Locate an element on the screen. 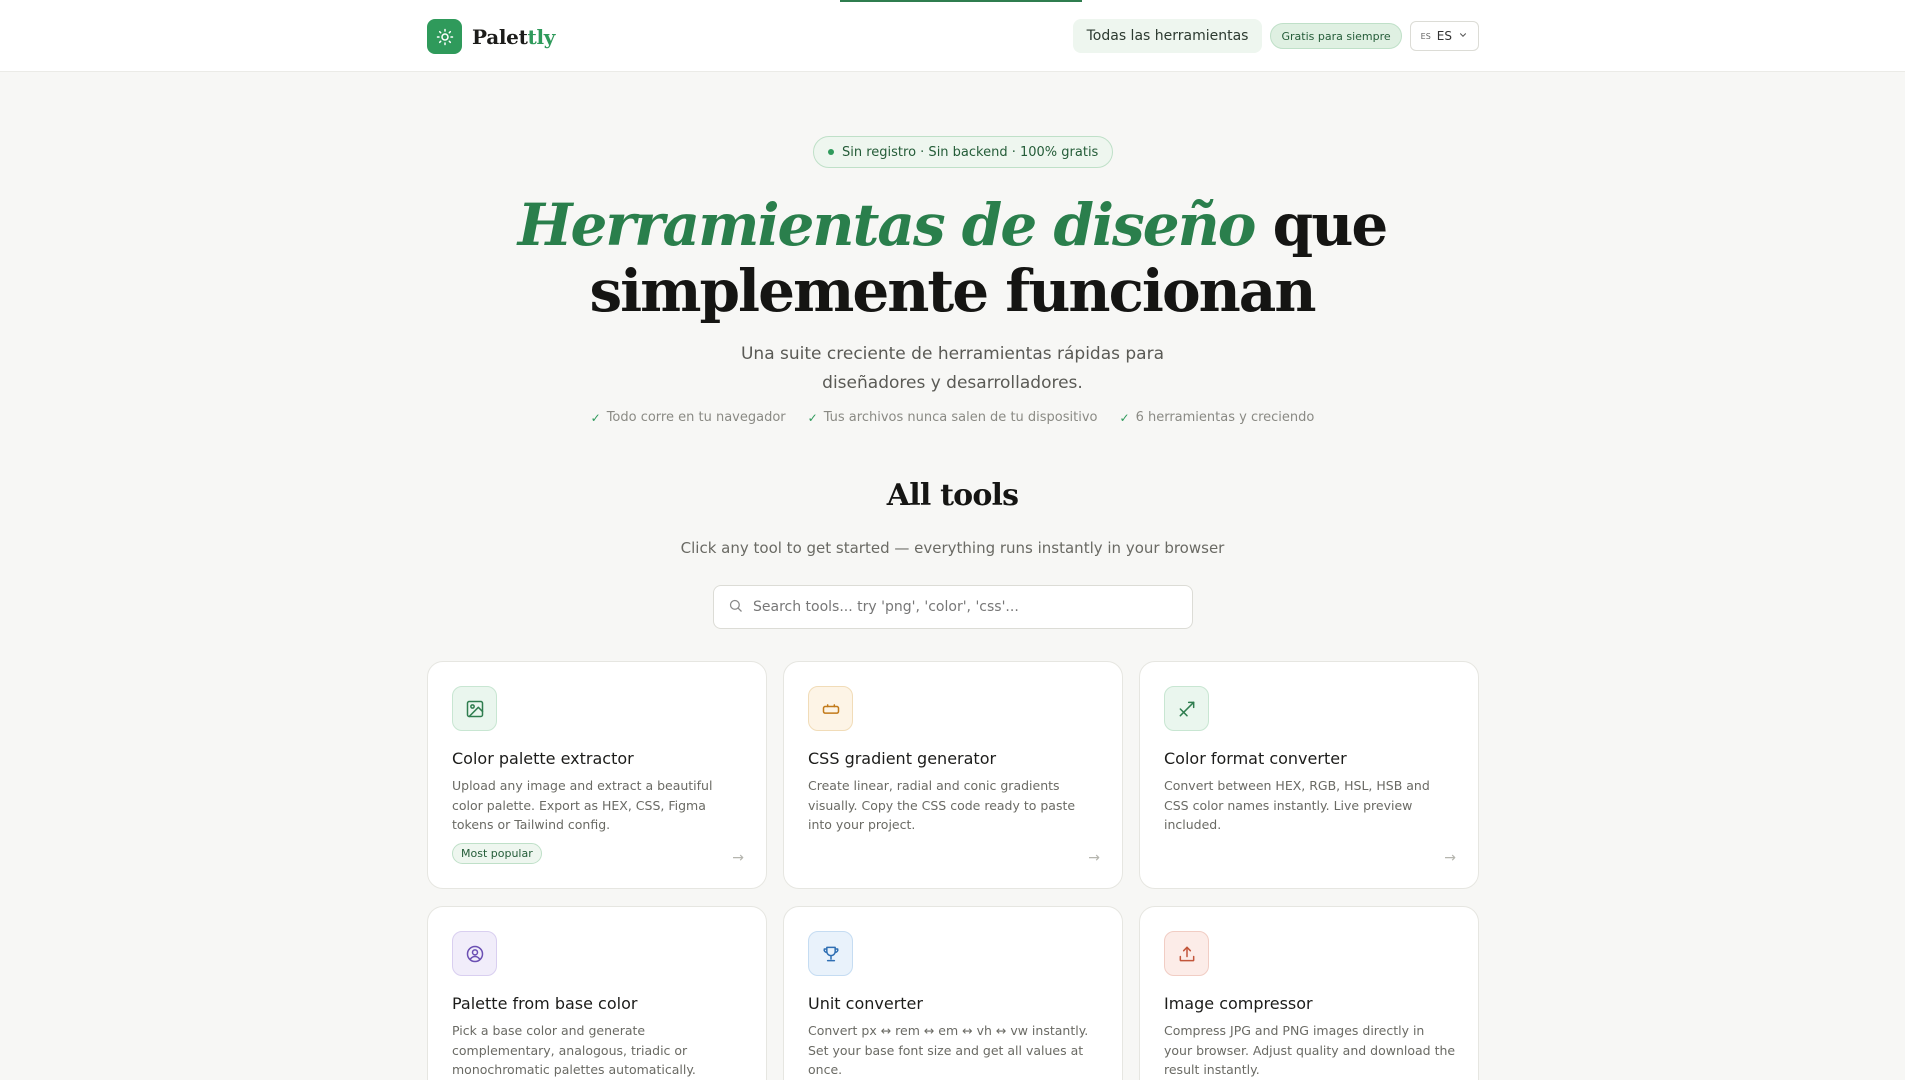 The height and width of the screenshot is (1080, 1905). language-selector: ES ES is located at coordinates (1444, 36).